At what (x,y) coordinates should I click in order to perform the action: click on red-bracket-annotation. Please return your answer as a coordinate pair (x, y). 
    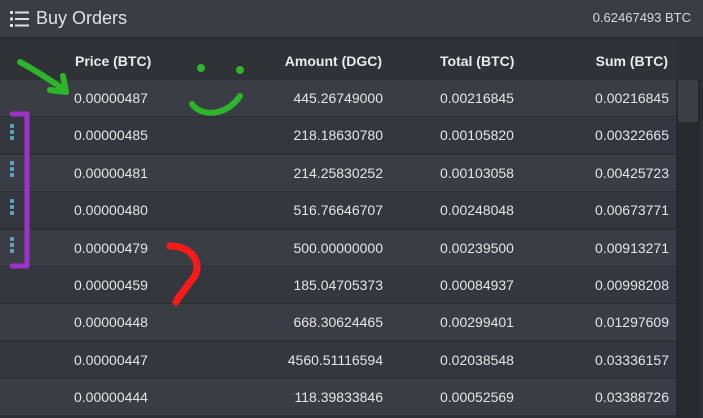
    Looking at the image, I should click on (183, 274).